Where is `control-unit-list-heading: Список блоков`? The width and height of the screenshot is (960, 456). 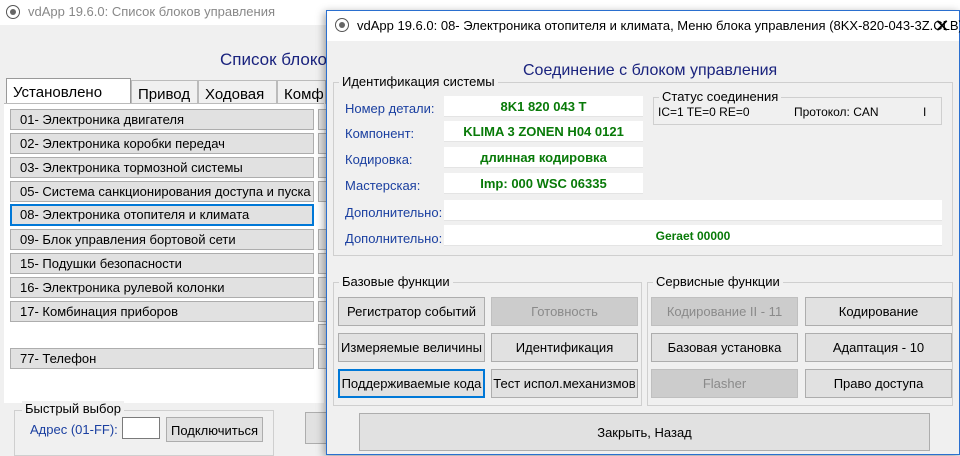
control-unit-list-heading: Список блоков is located at coordinates (278, 59).